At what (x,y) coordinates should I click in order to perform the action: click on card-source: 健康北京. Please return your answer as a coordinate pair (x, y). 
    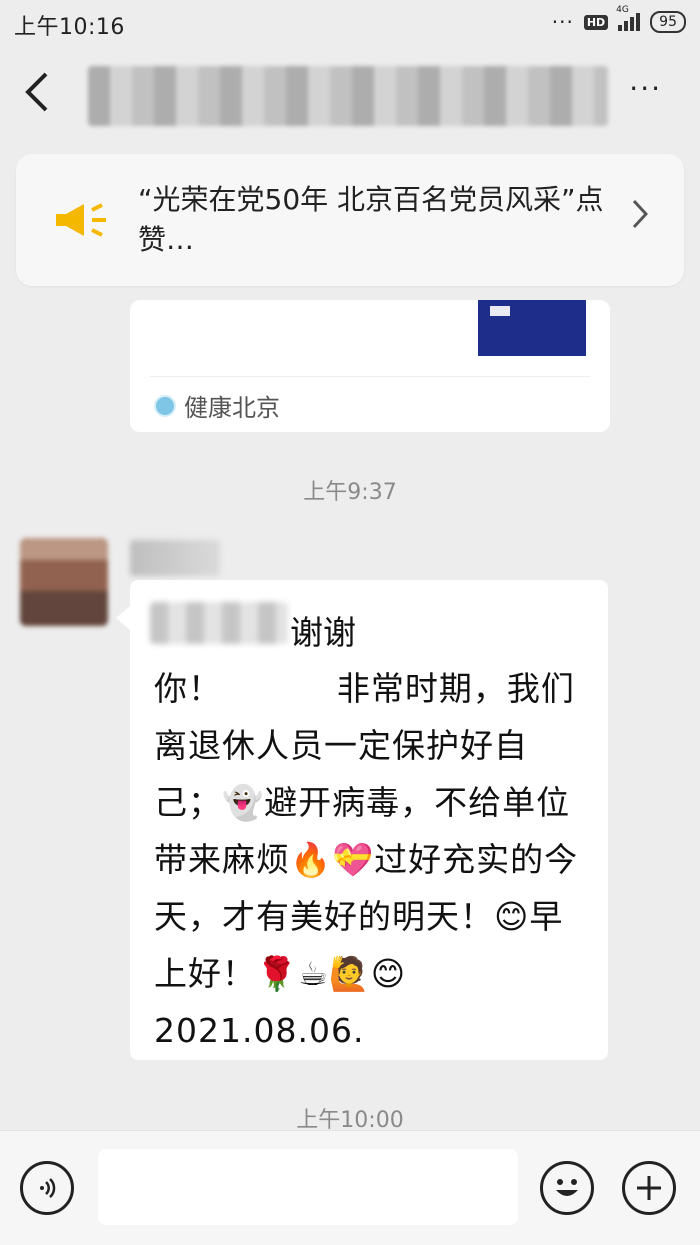
    Looking at the image, I should click on (217, 405).